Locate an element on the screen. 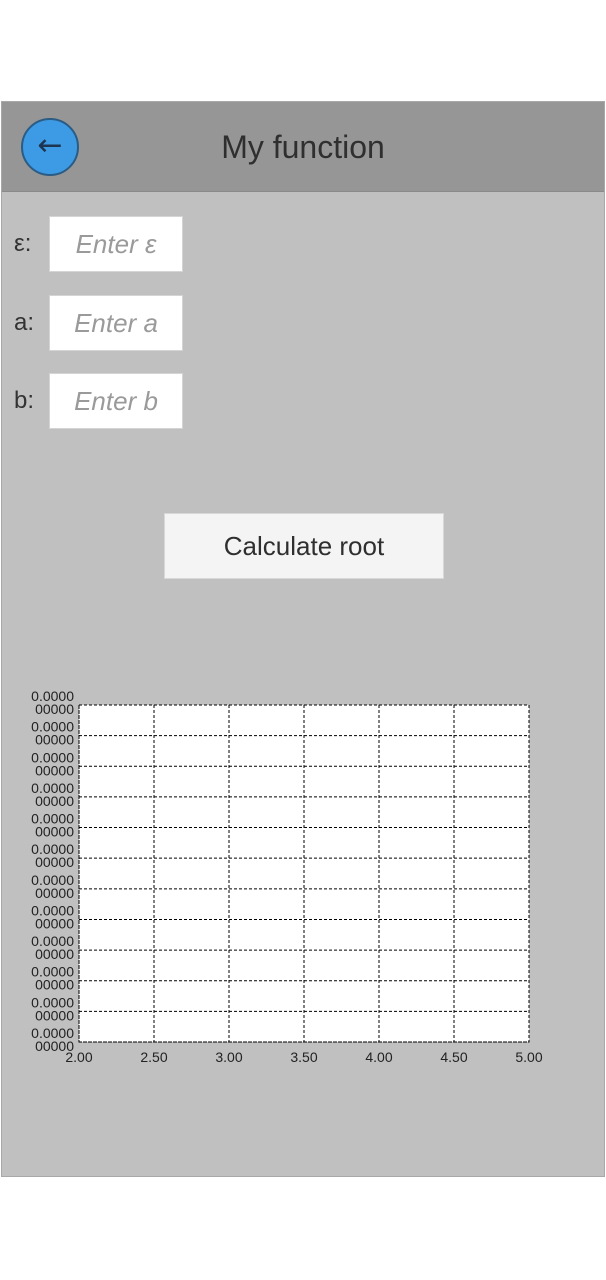  epsilon-row: ε: is located at coordinates (152, 244).